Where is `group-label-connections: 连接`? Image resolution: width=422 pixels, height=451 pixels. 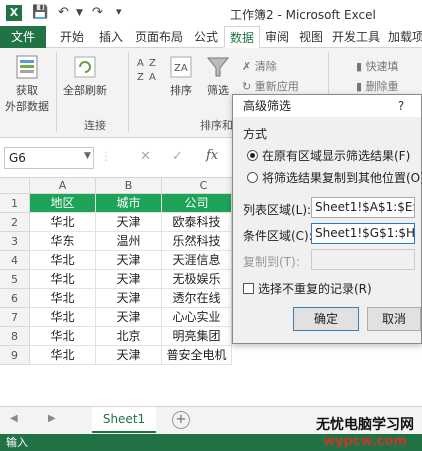 group-label-connections: 连接 is located at coordinates (95, 125).